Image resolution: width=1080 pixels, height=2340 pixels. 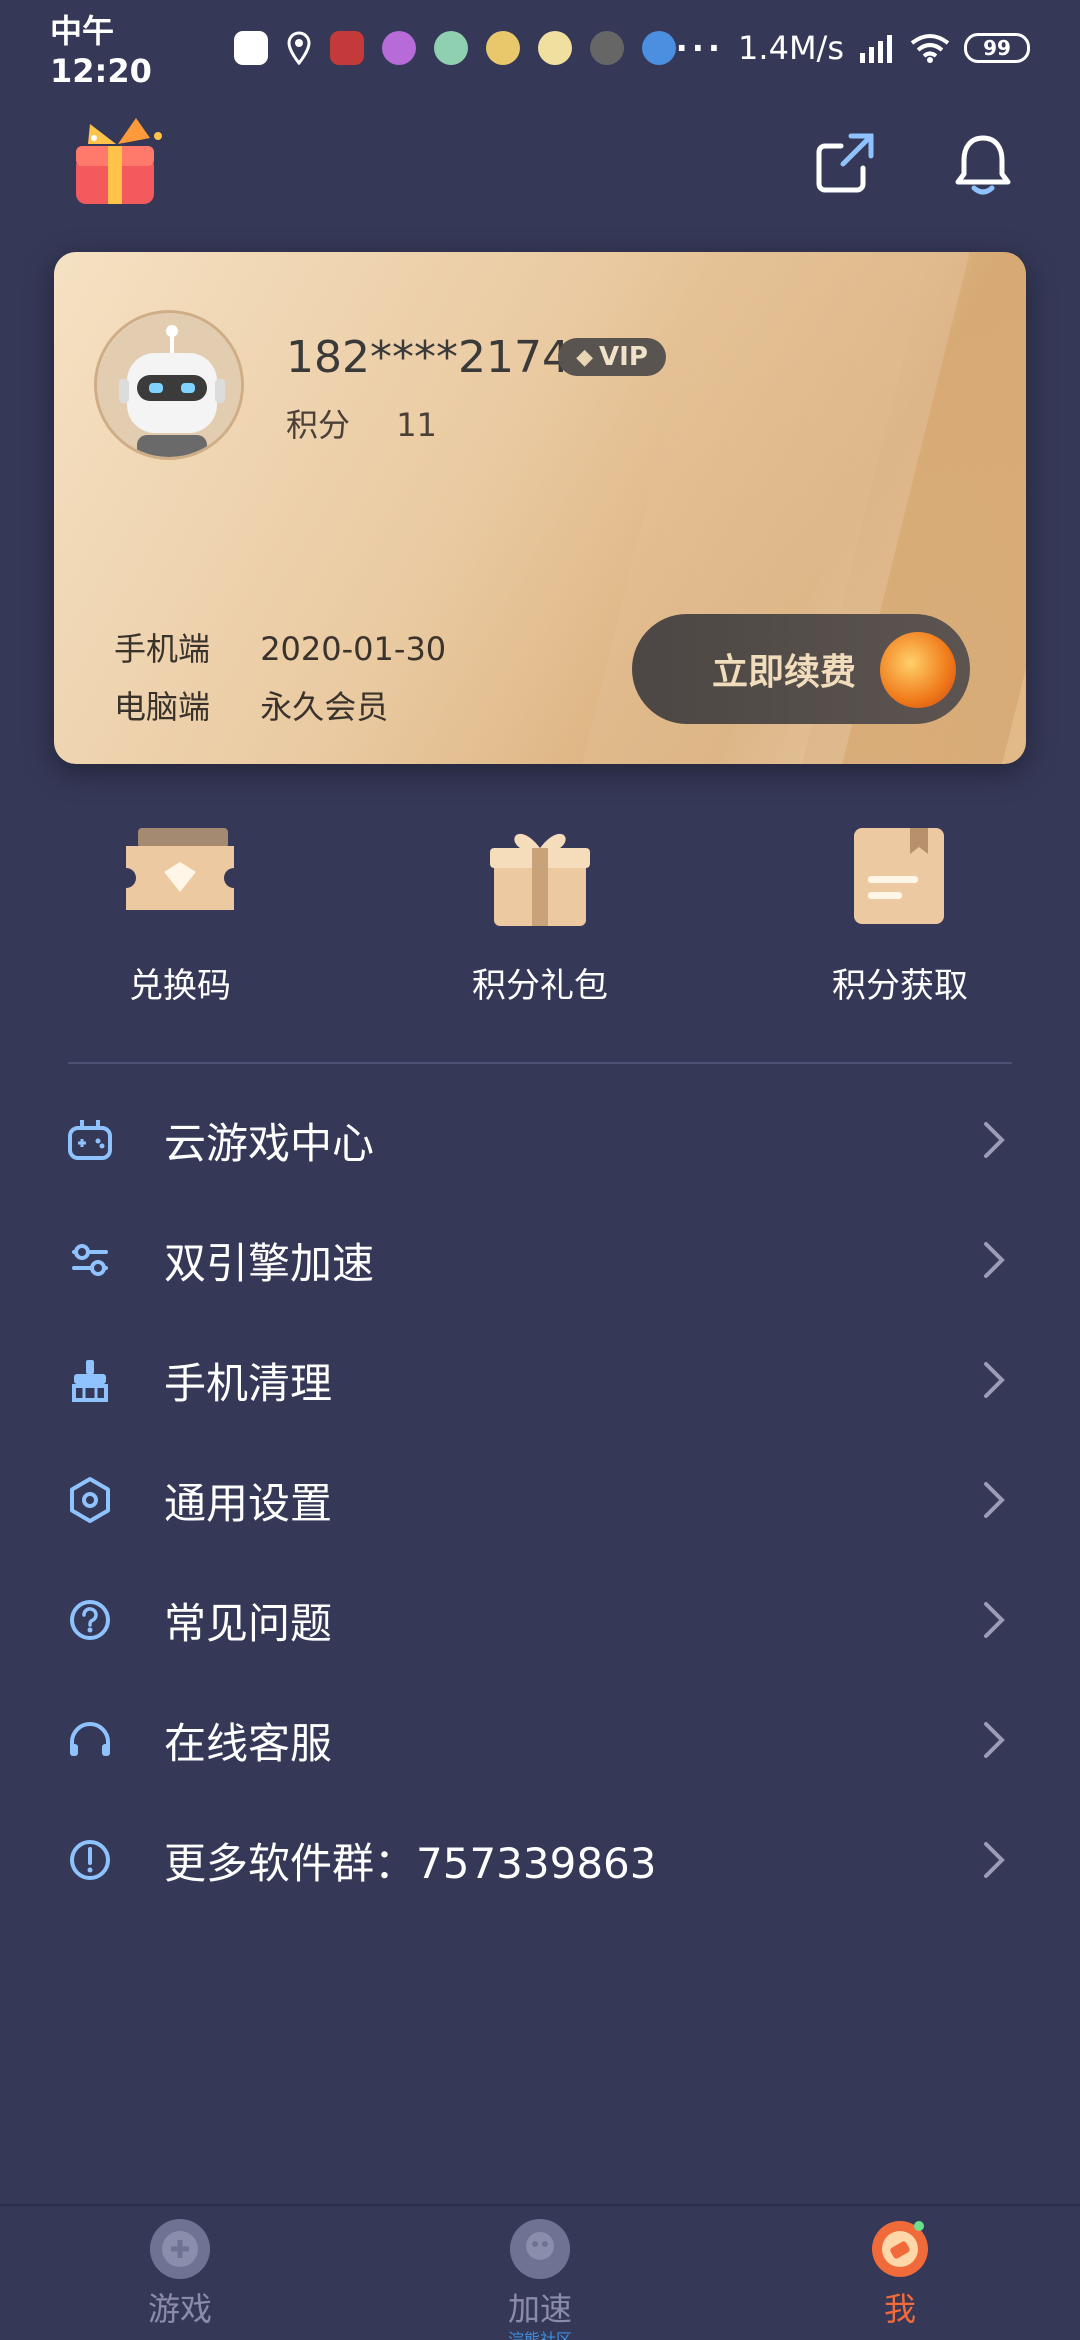 I want to click on points-gift-button: 积分礼包, so click(x=540, y=913).